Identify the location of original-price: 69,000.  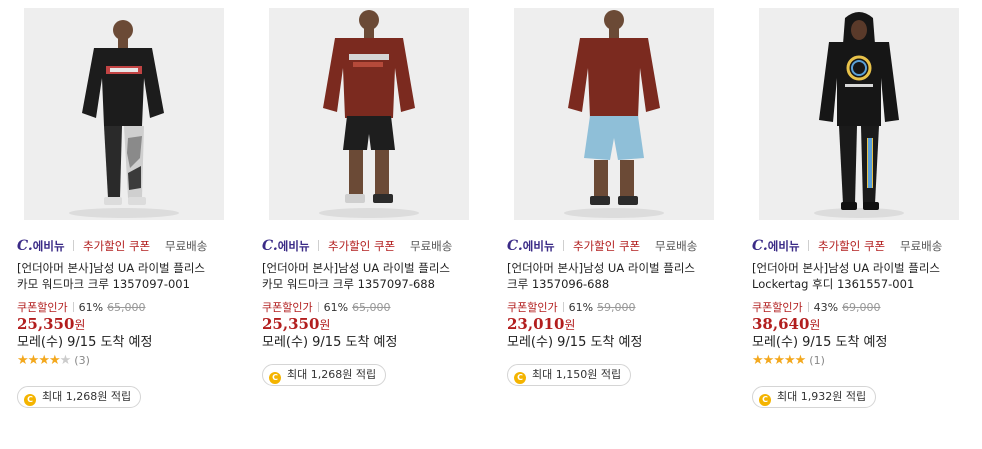
(861, 307).